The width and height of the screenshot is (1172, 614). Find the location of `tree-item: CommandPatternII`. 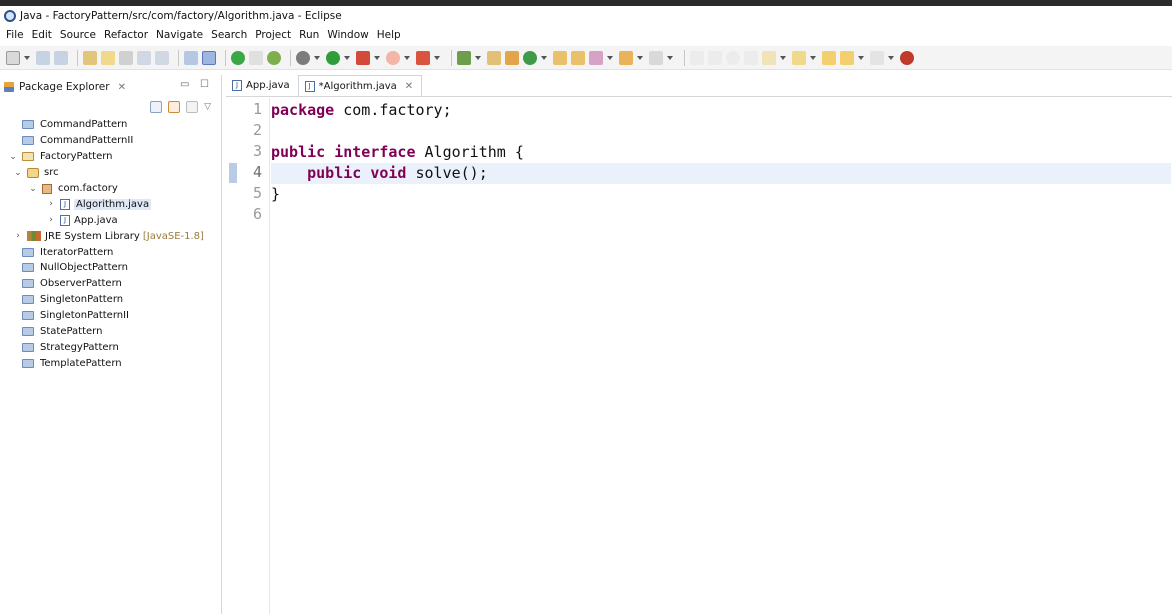

tree-item: CommandPatternII is located at coordinates (111, 141).